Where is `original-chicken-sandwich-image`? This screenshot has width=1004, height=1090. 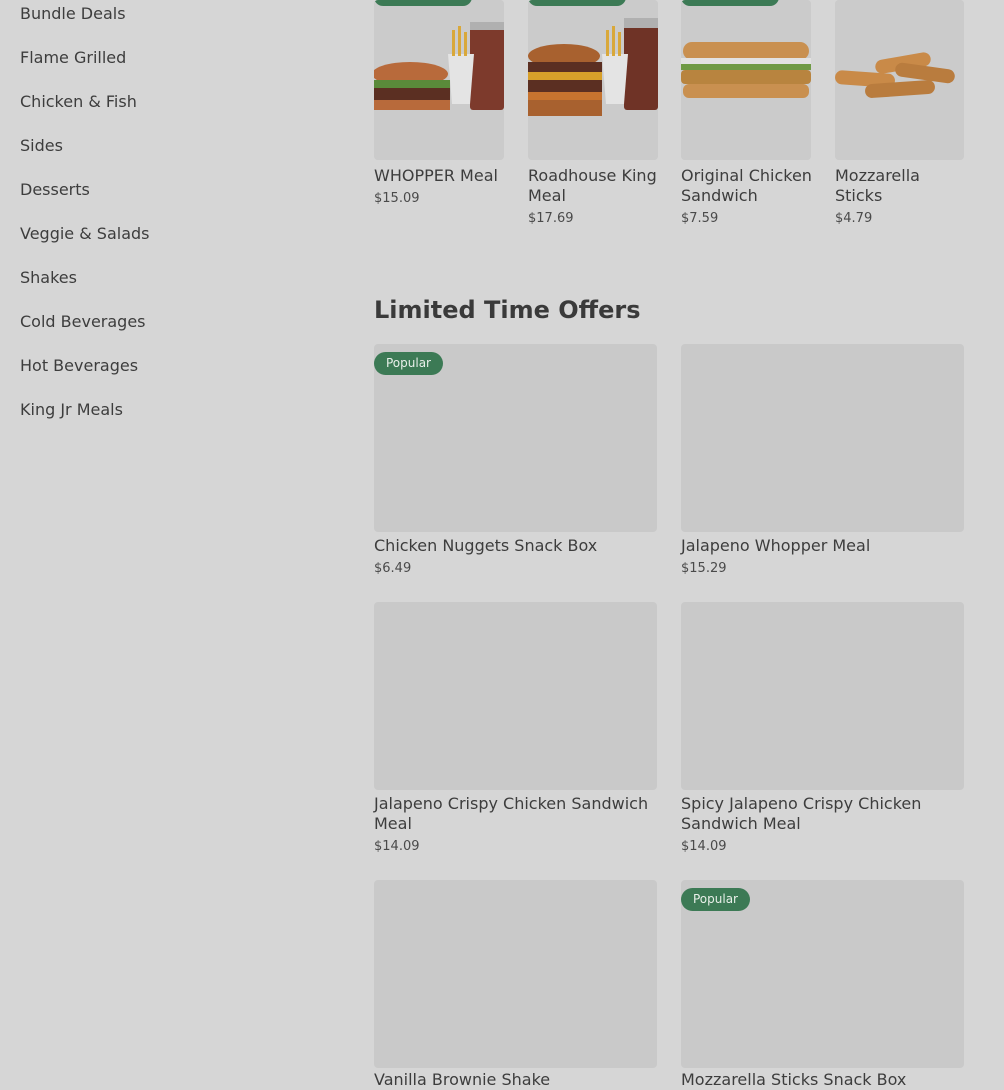
original-chicken-sandwich-image is located at coordinates (746, 80).